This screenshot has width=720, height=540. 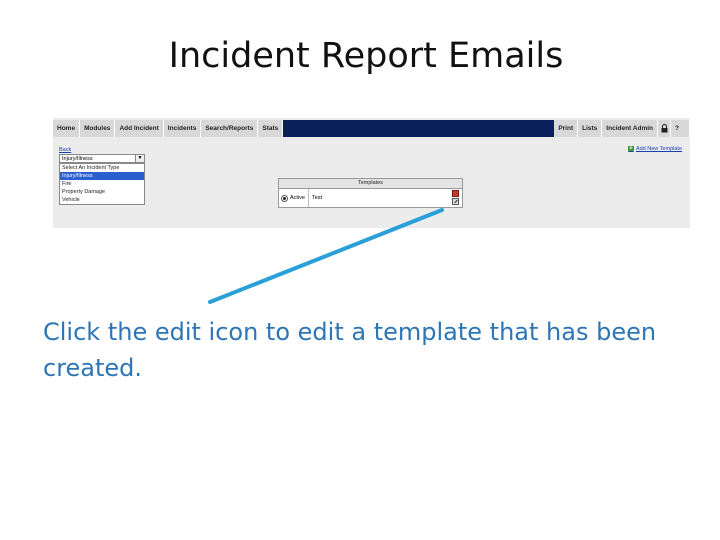 What do you see at coordinates (455, 193) in the screenshot?
I see `delete-icon` at bounding box center [455, 193].